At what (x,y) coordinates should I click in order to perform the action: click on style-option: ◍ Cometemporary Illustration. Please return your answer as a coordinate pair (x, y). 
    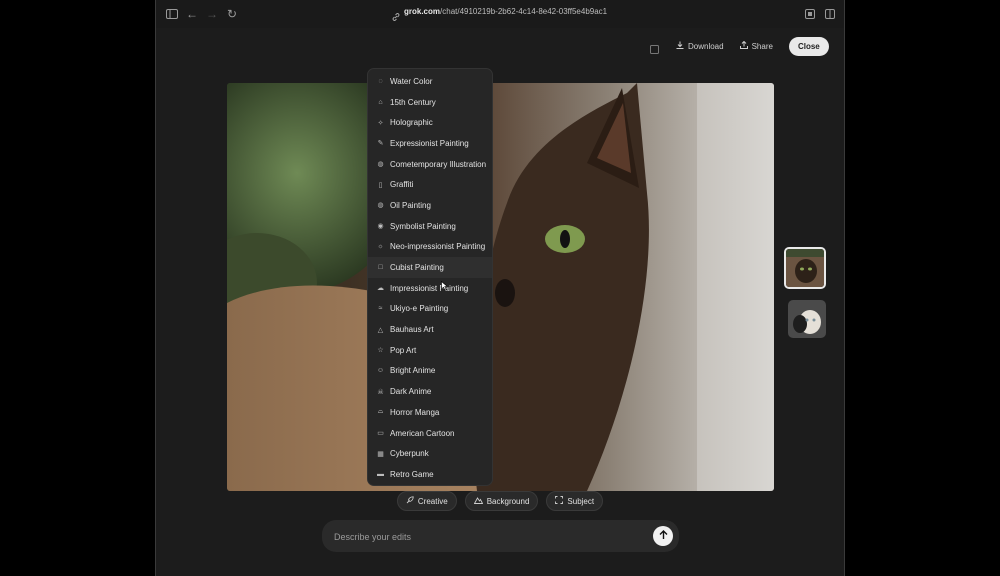
    Looking at the image, I should click on (430, 164).